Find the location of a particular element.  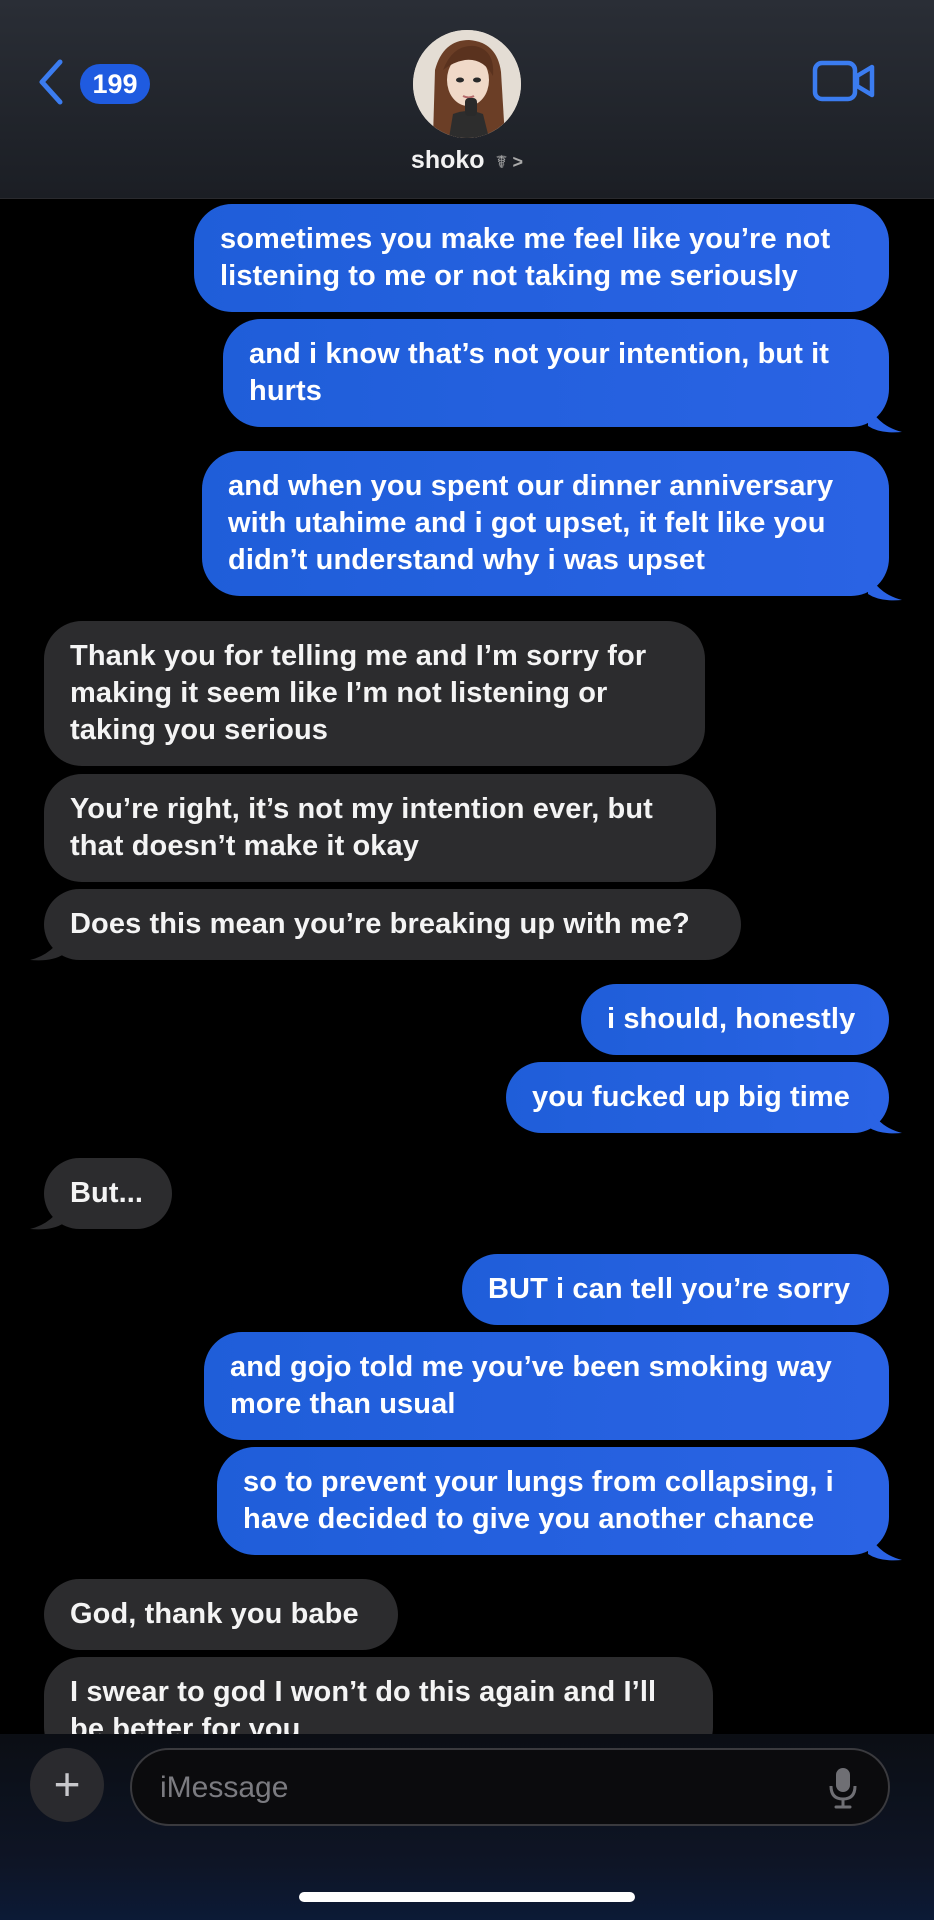

message-field is located at coordinates (510, 1787).